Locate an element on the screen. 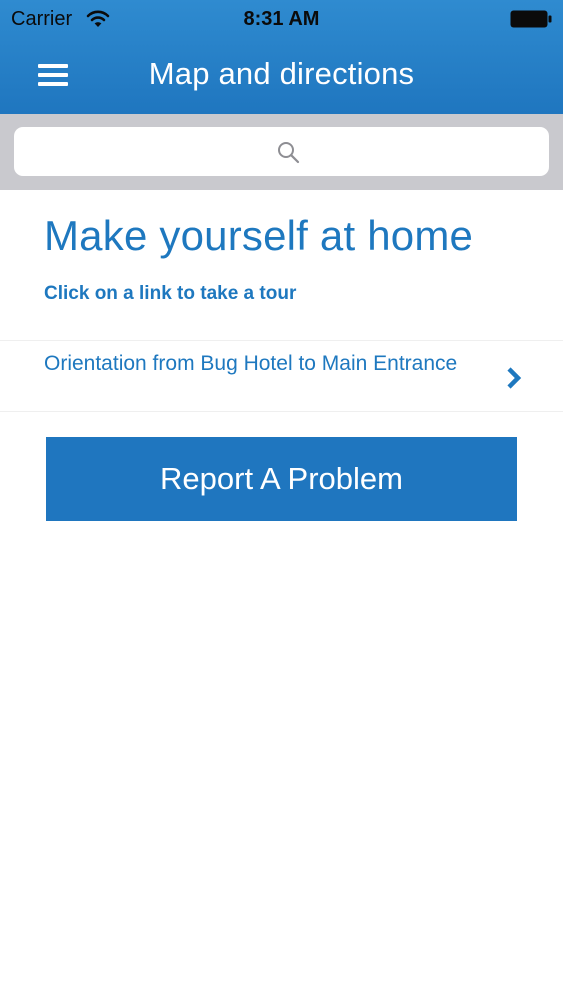 The width and height of the screenshot is (563, 1000). search-bar is located at coordinates (281, 152).